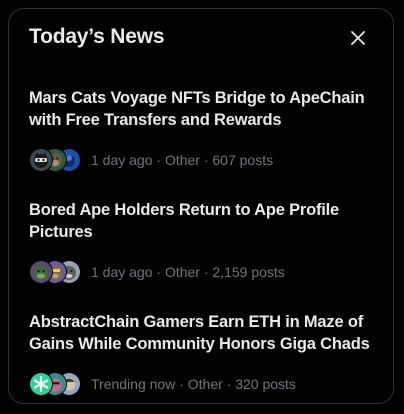  I want to click on panel-header: Today’s News, so click(201, 39).